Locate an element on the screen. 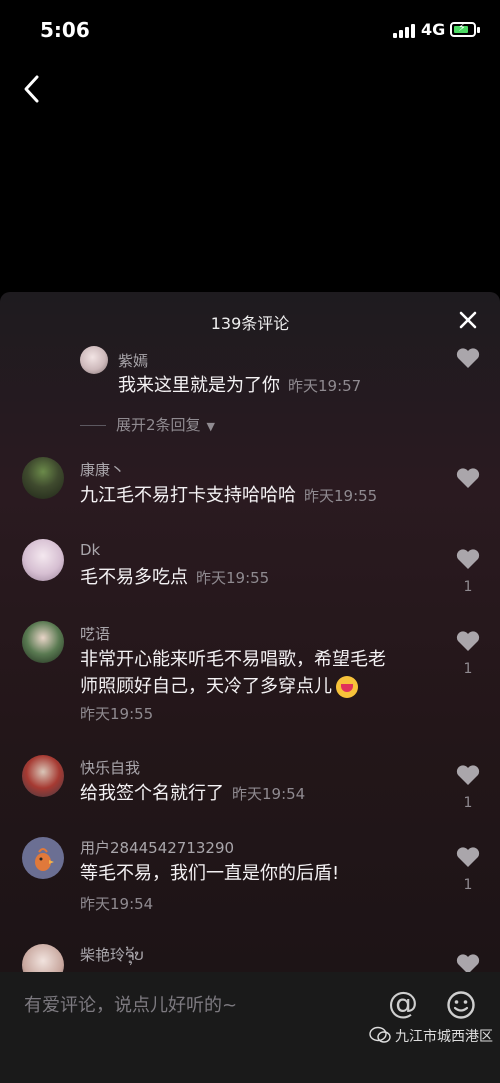 This screenshot has height=1083, width=500. comment-username: 呓语 is located at coordinates (95, 633).